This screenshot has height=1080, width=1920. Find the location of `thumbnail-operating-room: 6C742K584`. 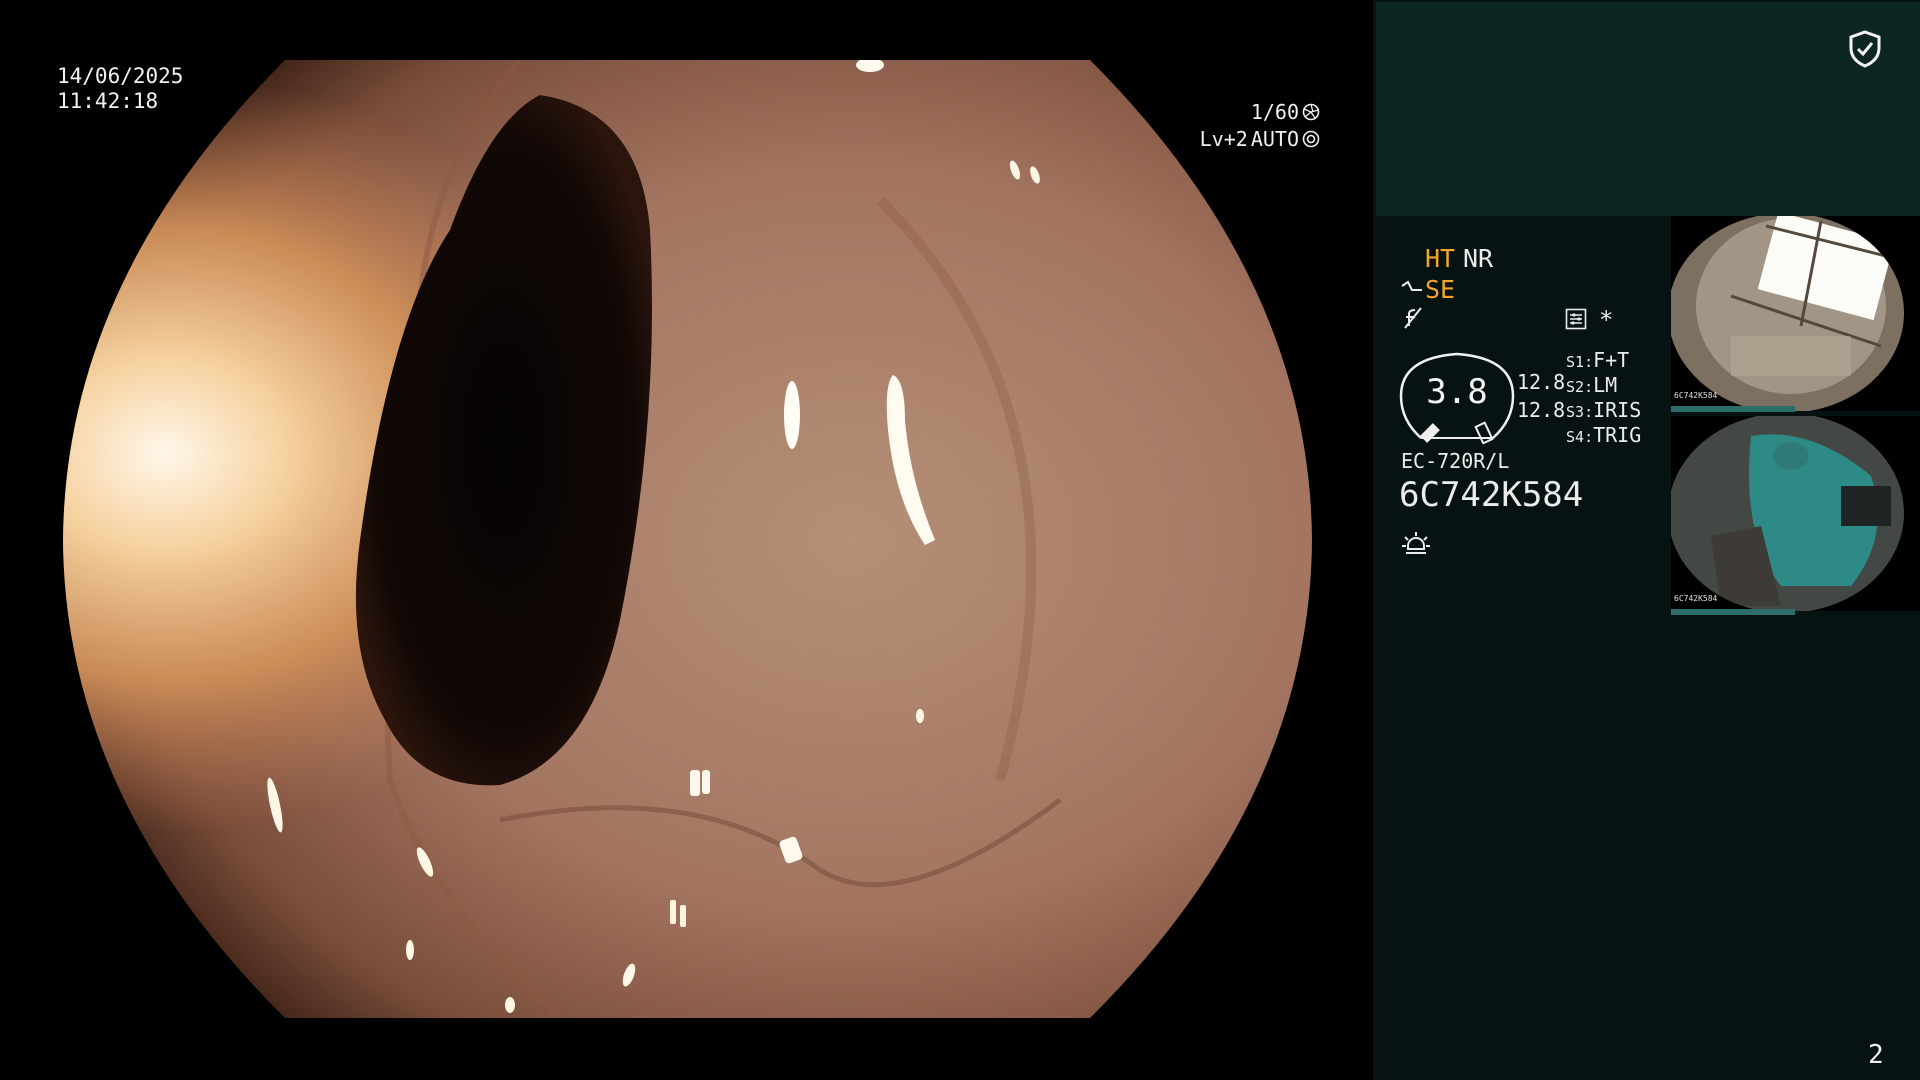

thumbnail-operating-room: 6C742K584 is located at coordinates (1795, 513).